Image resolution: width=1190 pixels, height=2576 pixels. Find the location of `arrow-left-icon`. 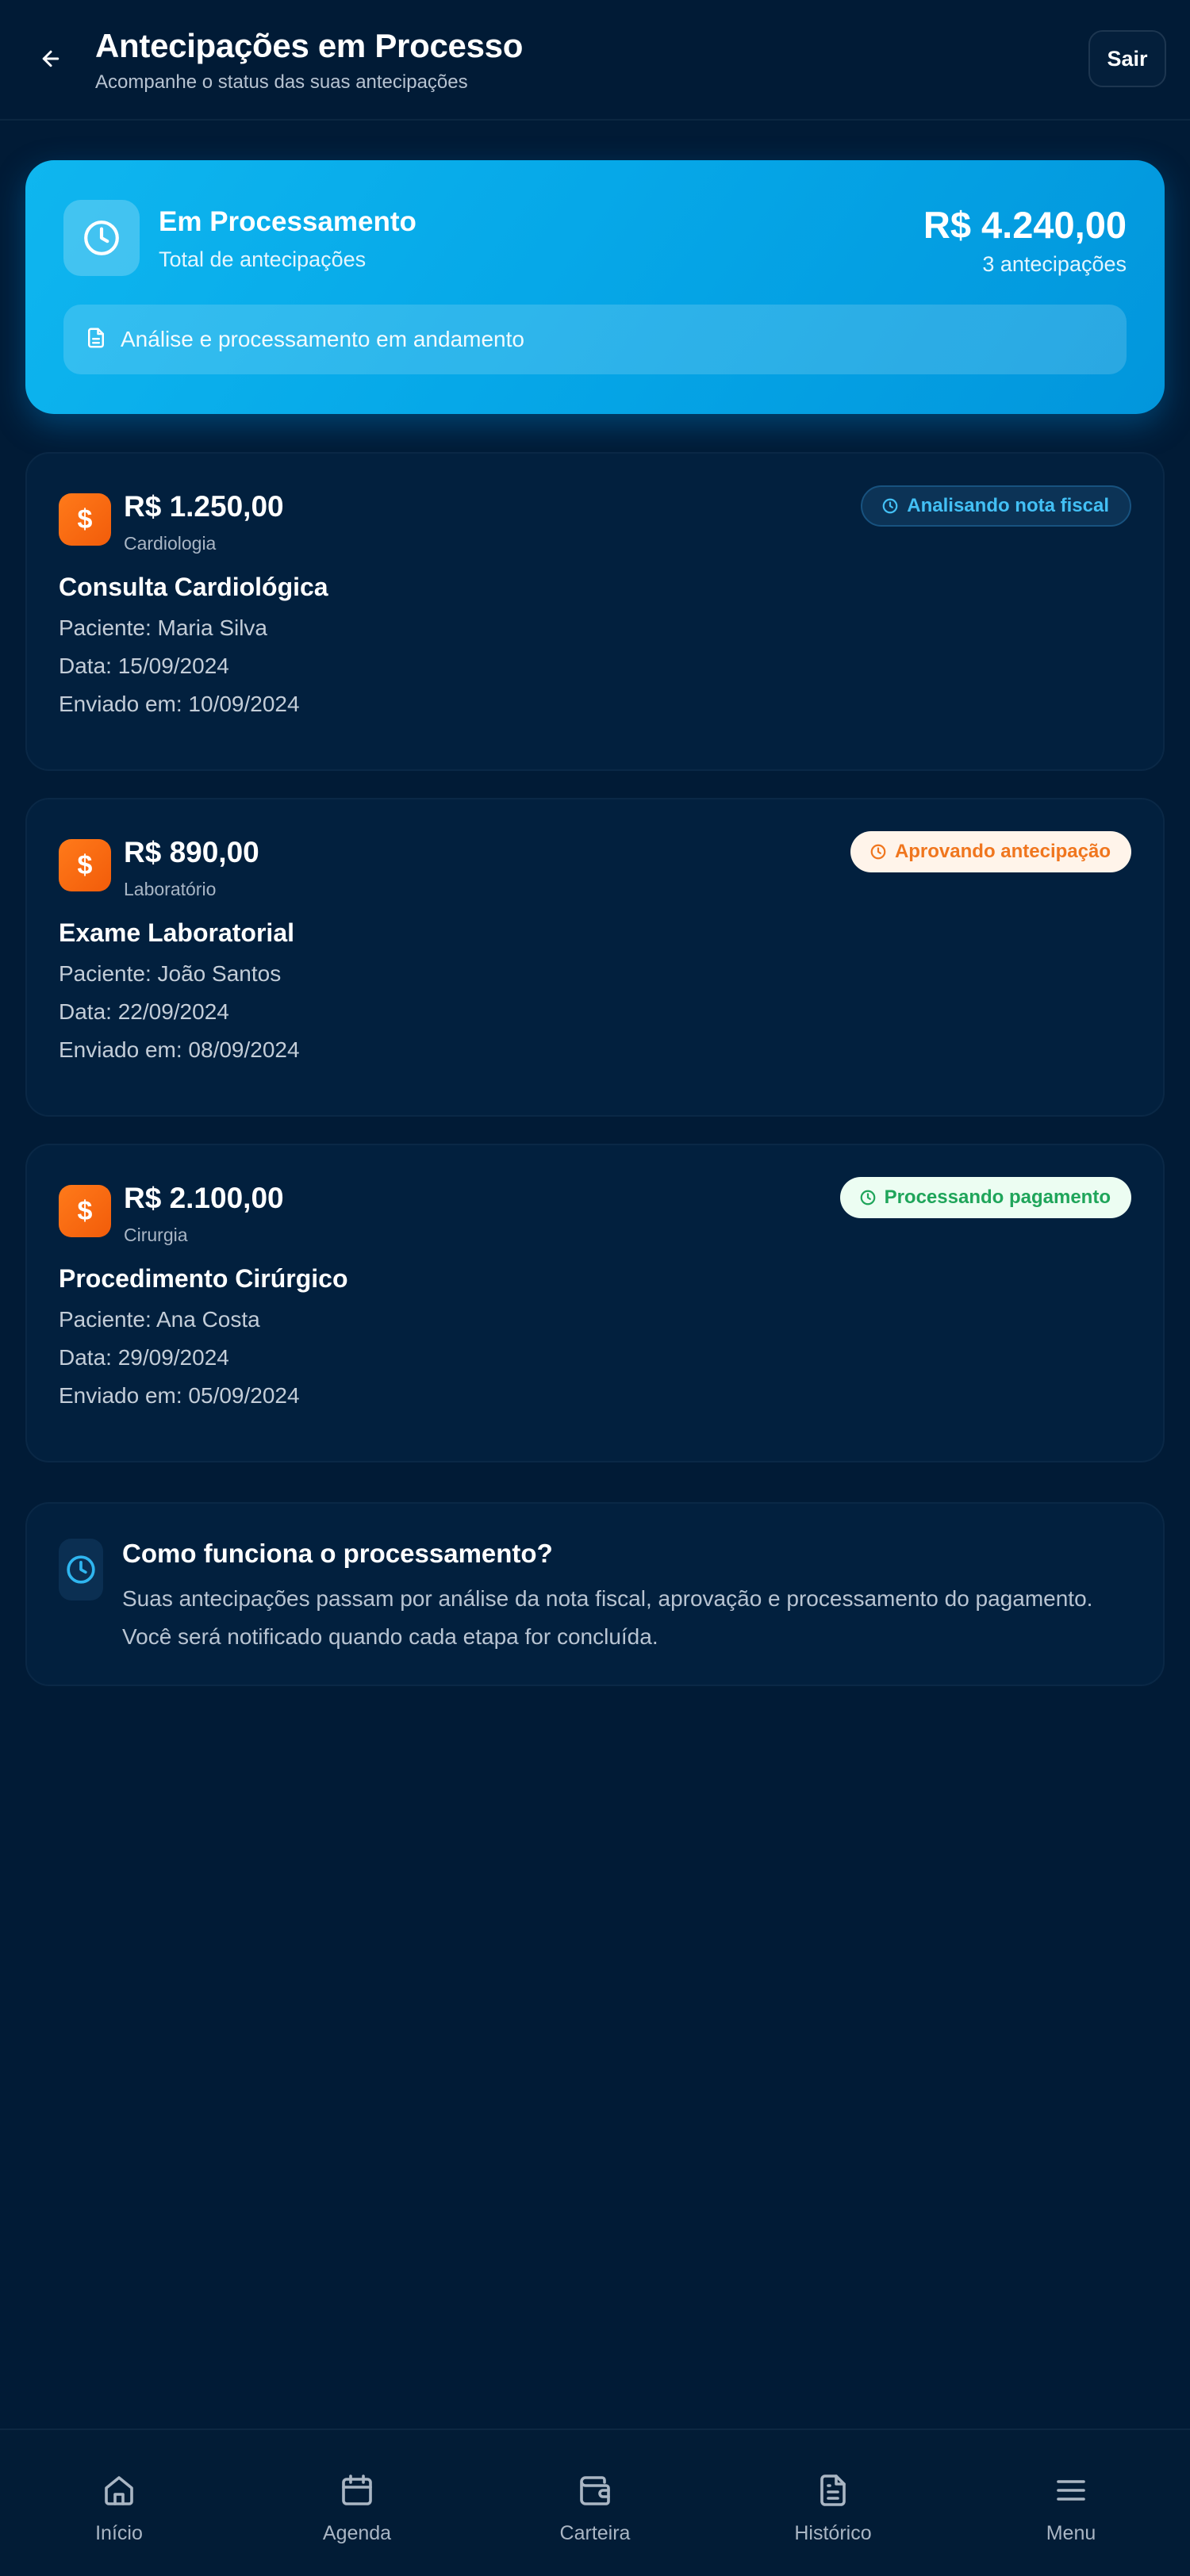

arrow-left-icon is located at coordinates (51, 61).